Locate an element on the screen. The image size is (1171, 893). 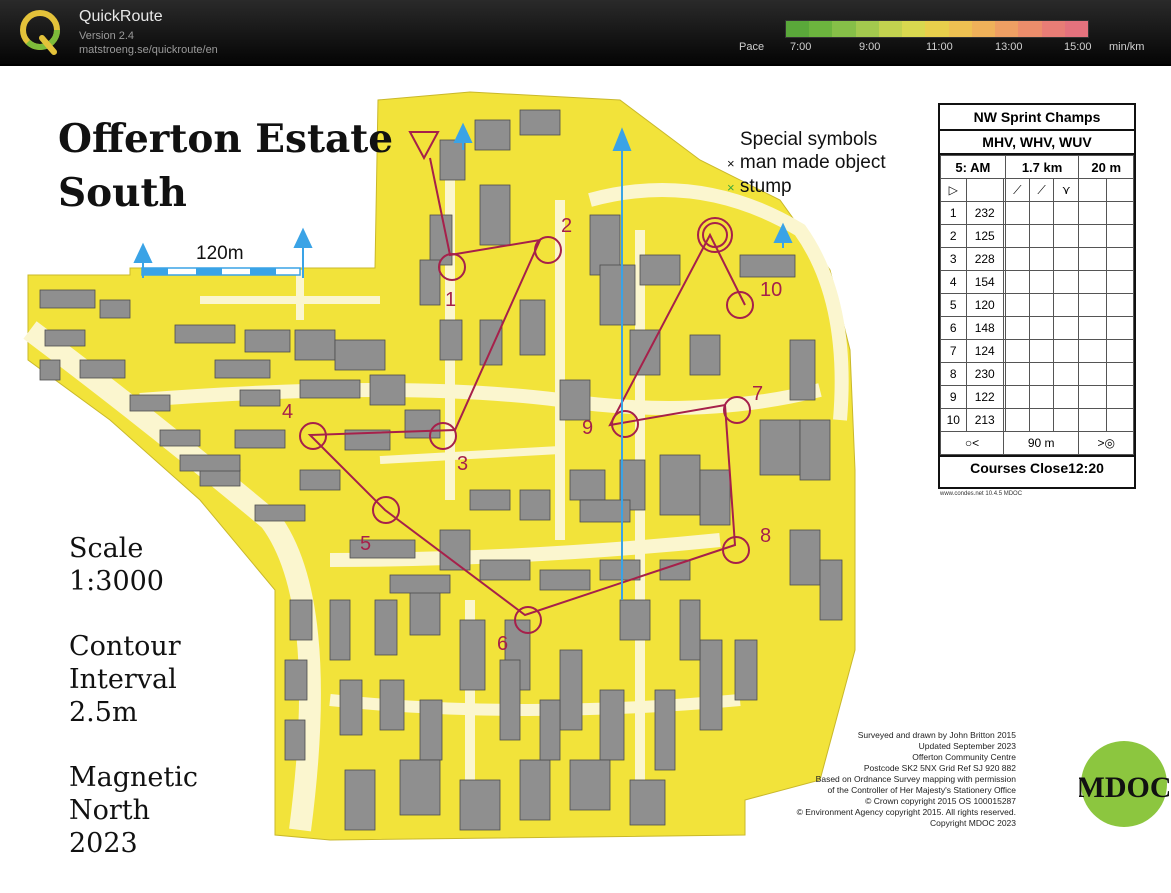
pace-tick: 15:00 is located at coordinates (1078, 47).